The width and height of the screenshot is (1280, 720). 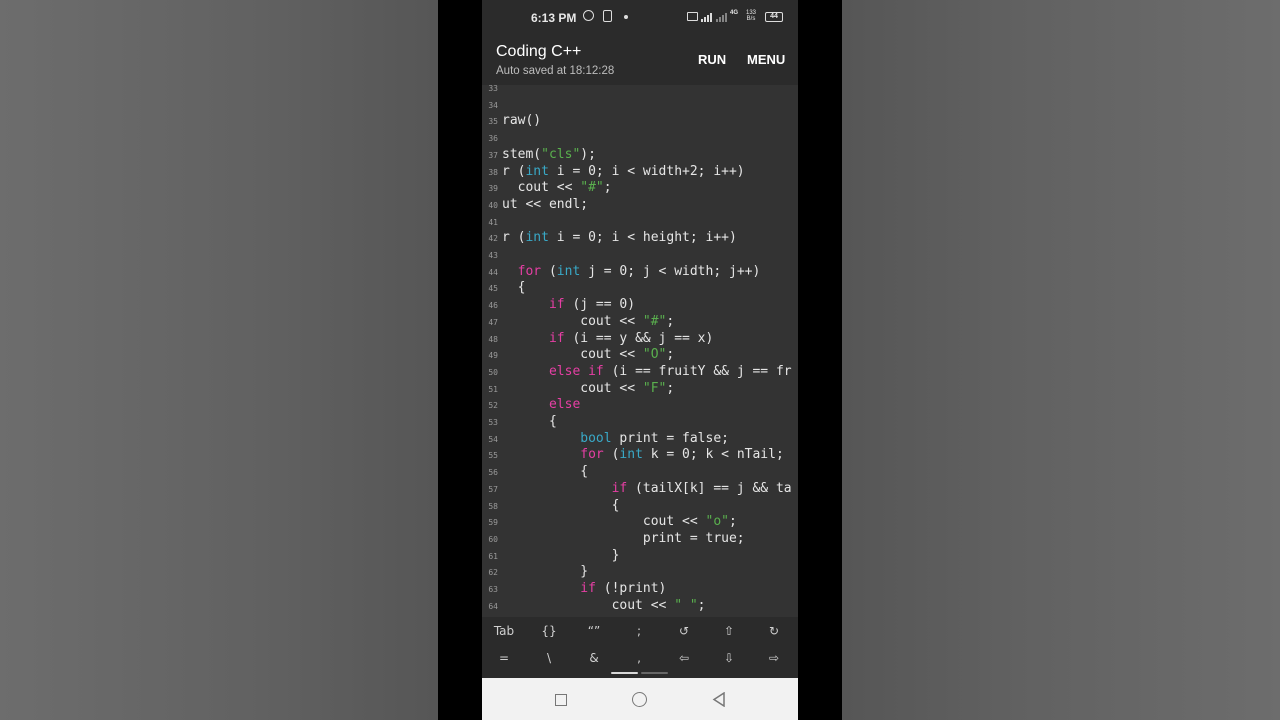 What do you see at coordinates (539, 51) in the screenshot?
I see `app-title: Coding C++` at bounding box center [539, 51].